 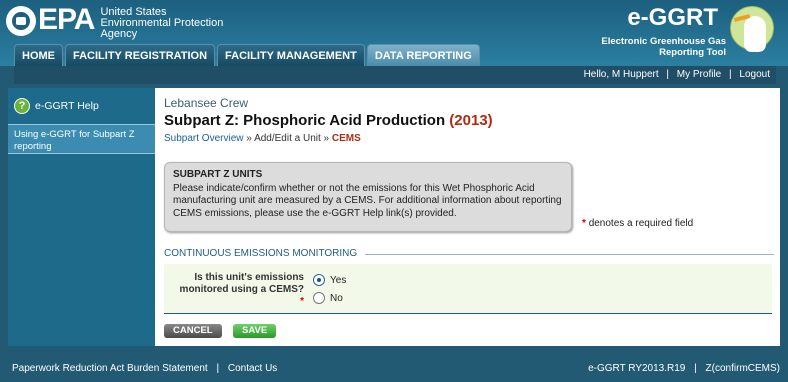 What do you see at coordinates (621, 74) in the screenshot?
I see `user-greeting: Hello, M Huppert` at bounding box center [621, 74].